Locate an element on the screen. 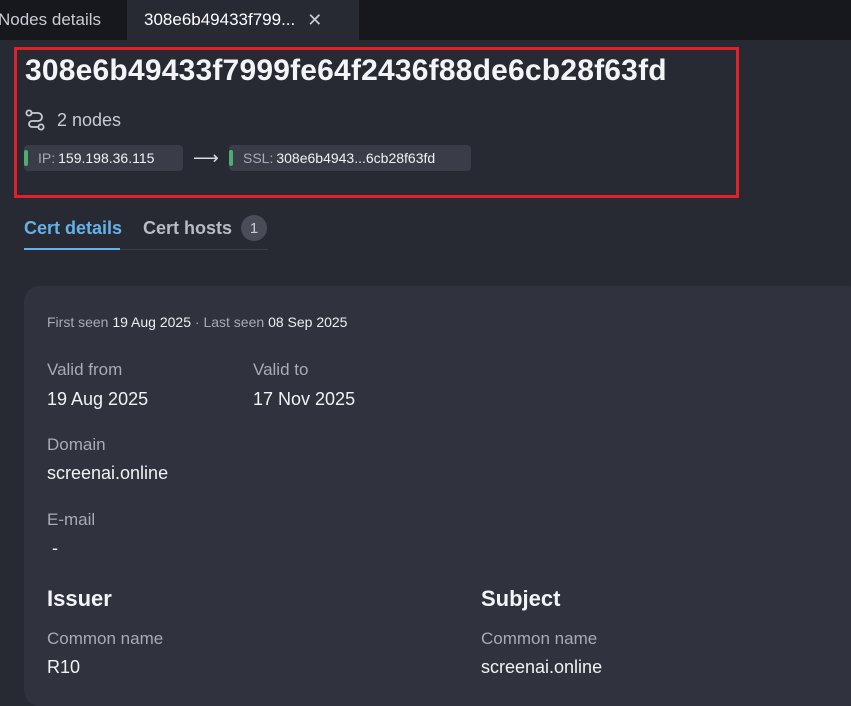  valid-to-value: 17 Nov 2025 is located at coordinates (304, 399).